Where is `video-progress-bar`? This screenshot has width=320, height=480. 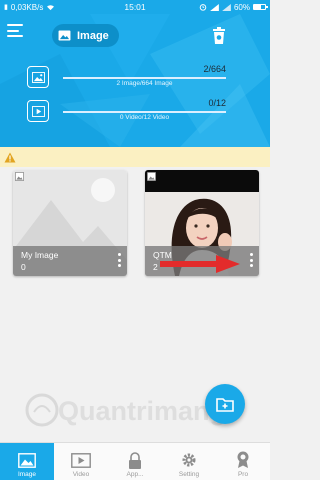
video-progress-bar is located at coordinates (144, 112).